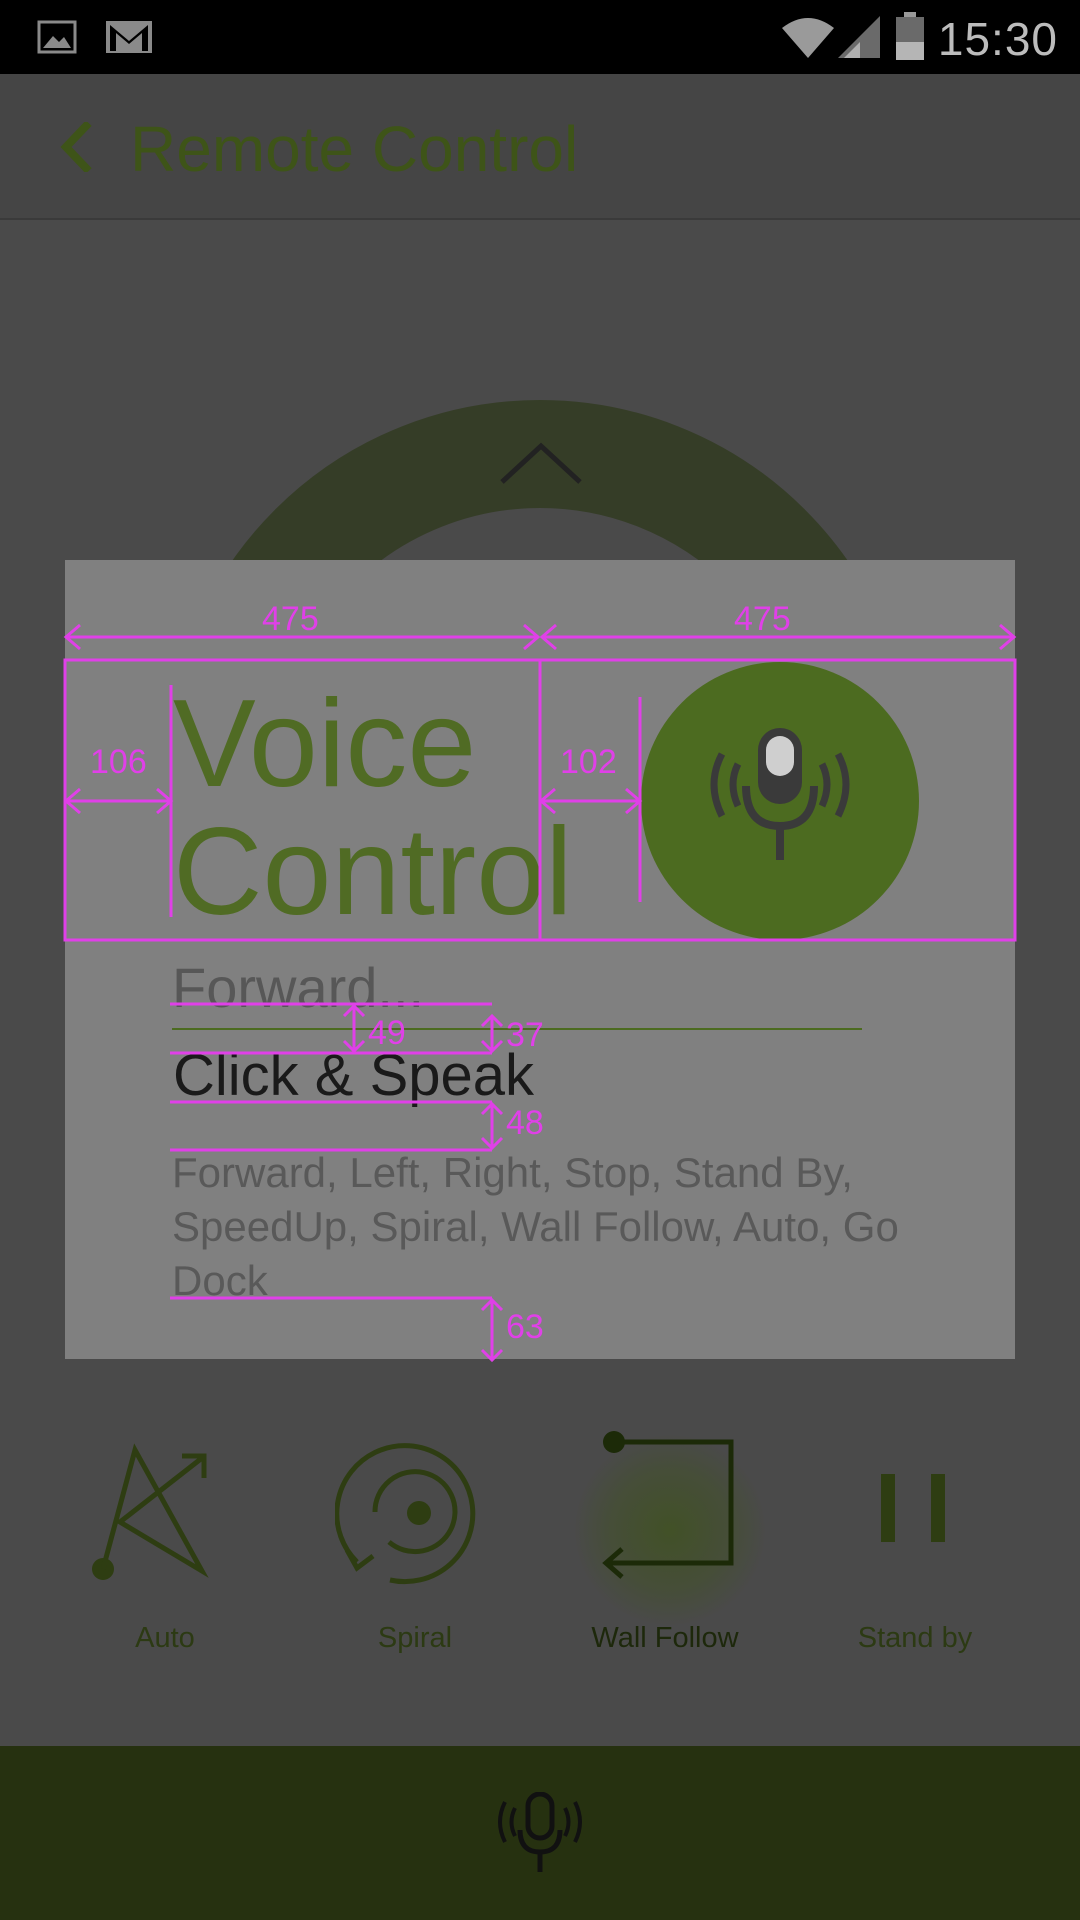 The height and width of the screenshot is (1920, 1080). I want to click on dialog-title: Voice Control, so click(373, 808).